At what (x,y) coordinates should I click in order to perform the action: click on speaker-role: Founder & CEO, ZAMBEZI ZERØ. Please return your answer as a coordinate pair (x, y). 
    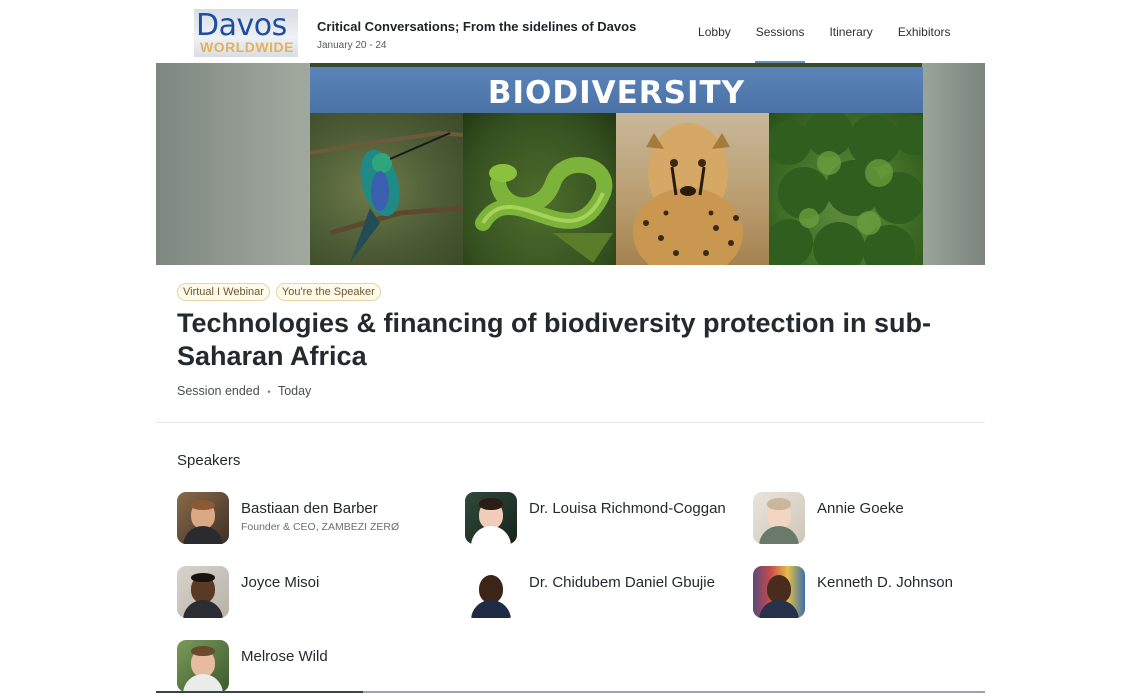
    Looking at the image, I should click on (320, 527).